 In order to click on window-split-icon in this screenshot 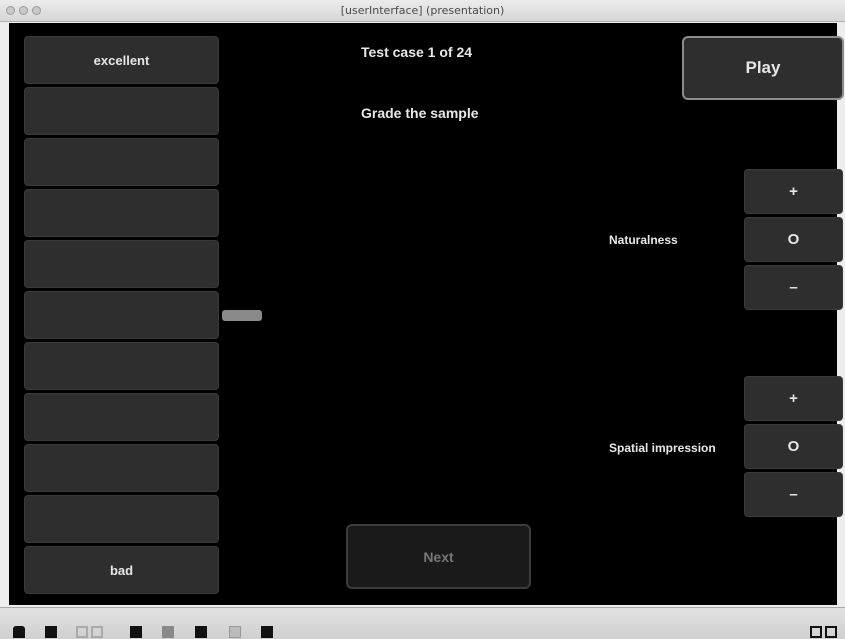, I will do `click(816, 632)`.